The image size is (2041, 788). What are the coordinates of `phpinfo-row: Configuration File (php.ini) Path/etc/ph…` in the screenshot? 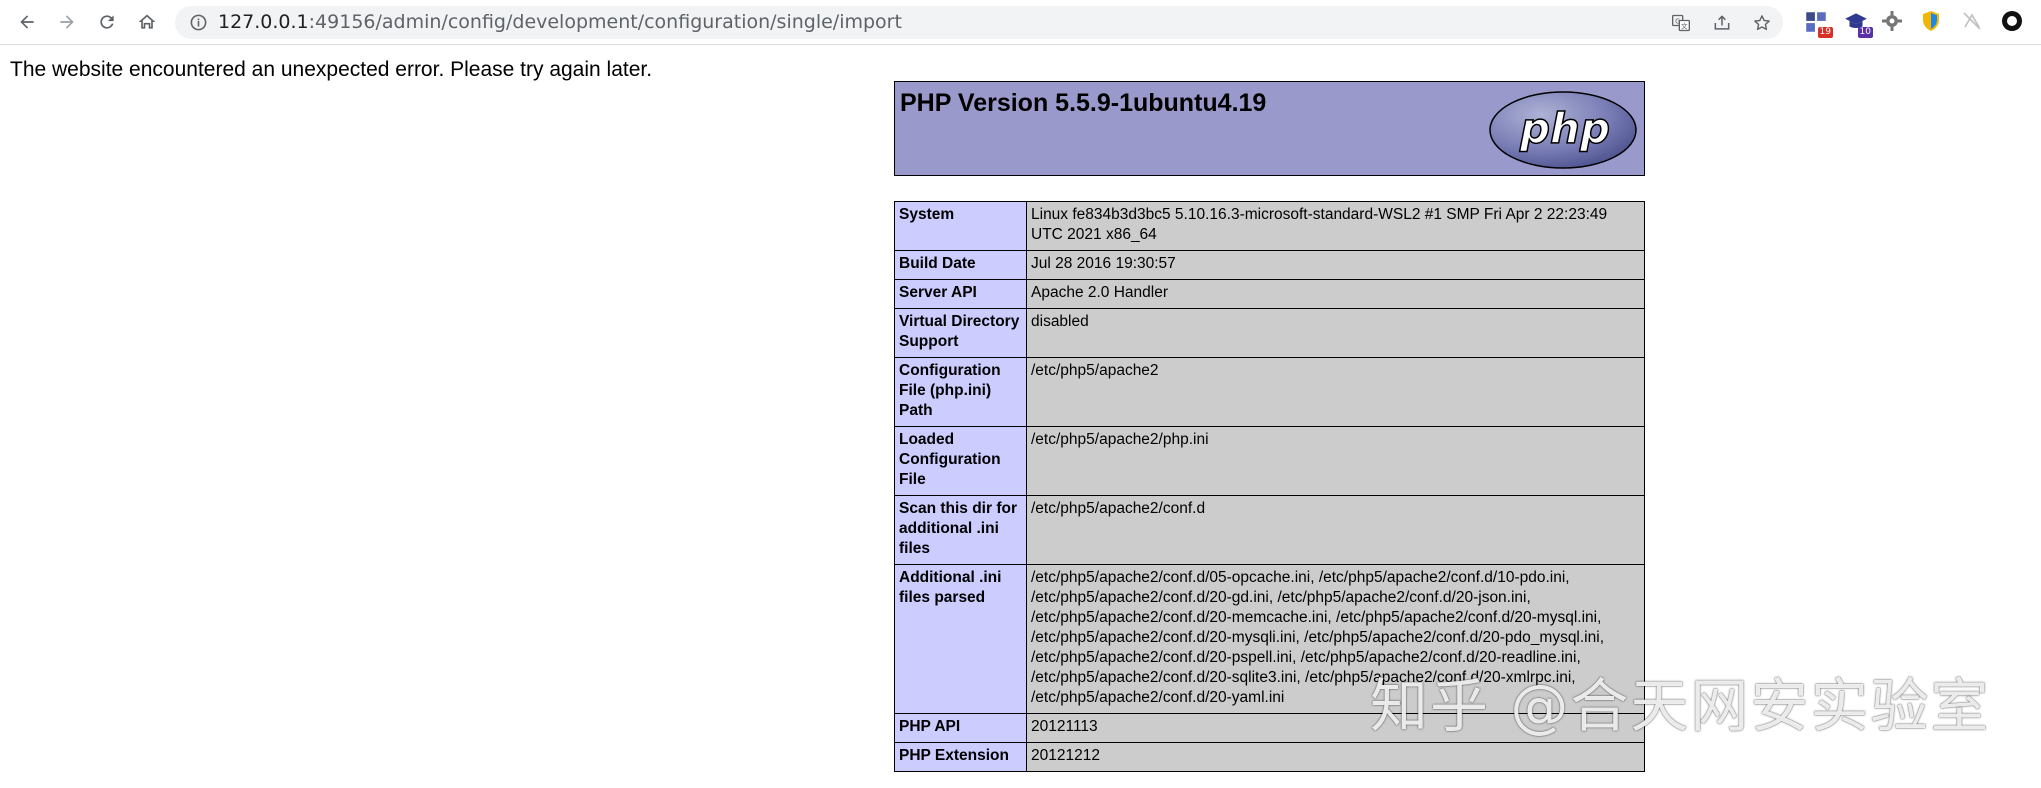 It's located at (1269, 392).